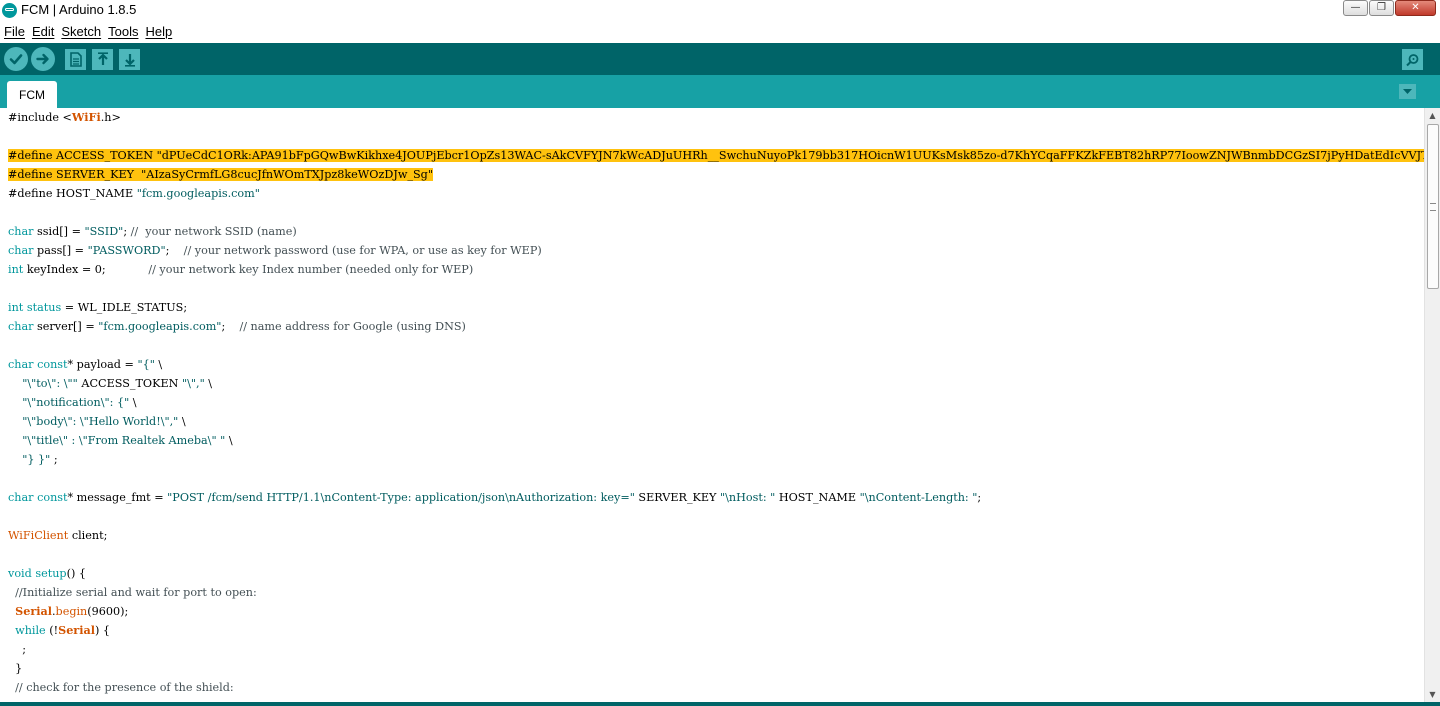 This screenshot has width=1440, height=706. Describe the element at coordinates (720, 31) in the screenshot. I see `menu-bar: File Edit Sketch Tools Help` at that location.